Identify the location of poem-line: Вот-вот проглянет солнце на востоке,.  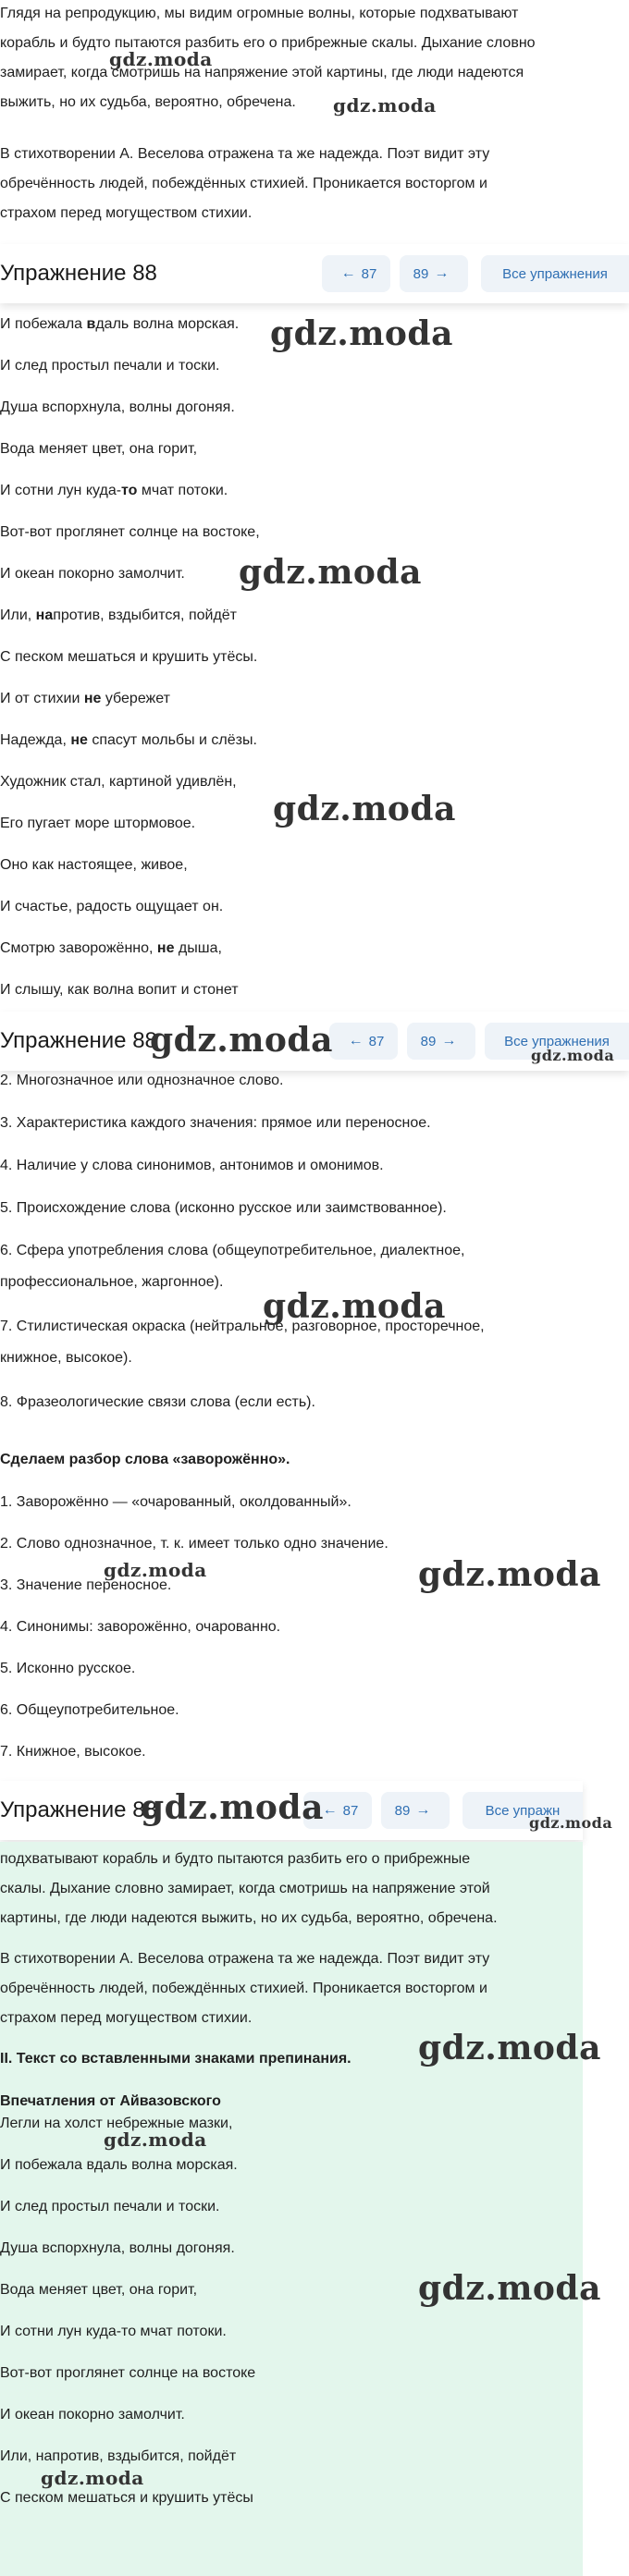
(130, 532).